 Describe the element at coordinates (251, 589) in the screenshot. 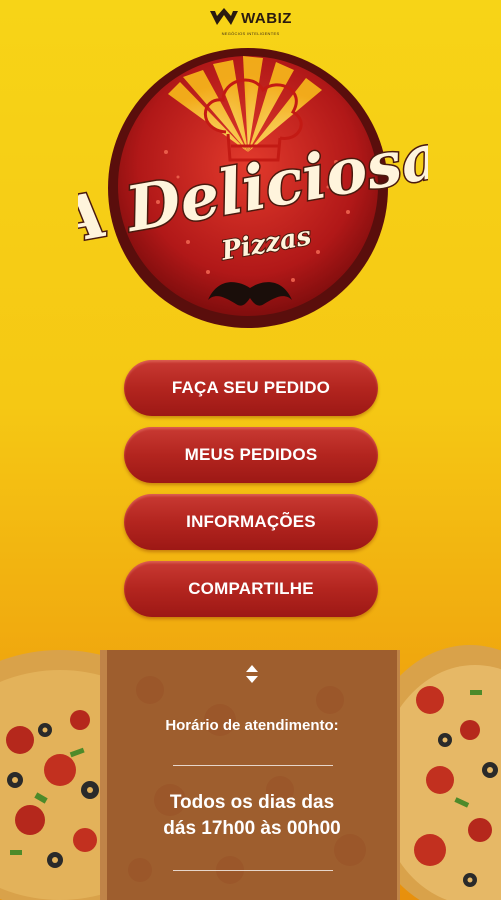

I see `share-button: COMPARTILHE` at that location.